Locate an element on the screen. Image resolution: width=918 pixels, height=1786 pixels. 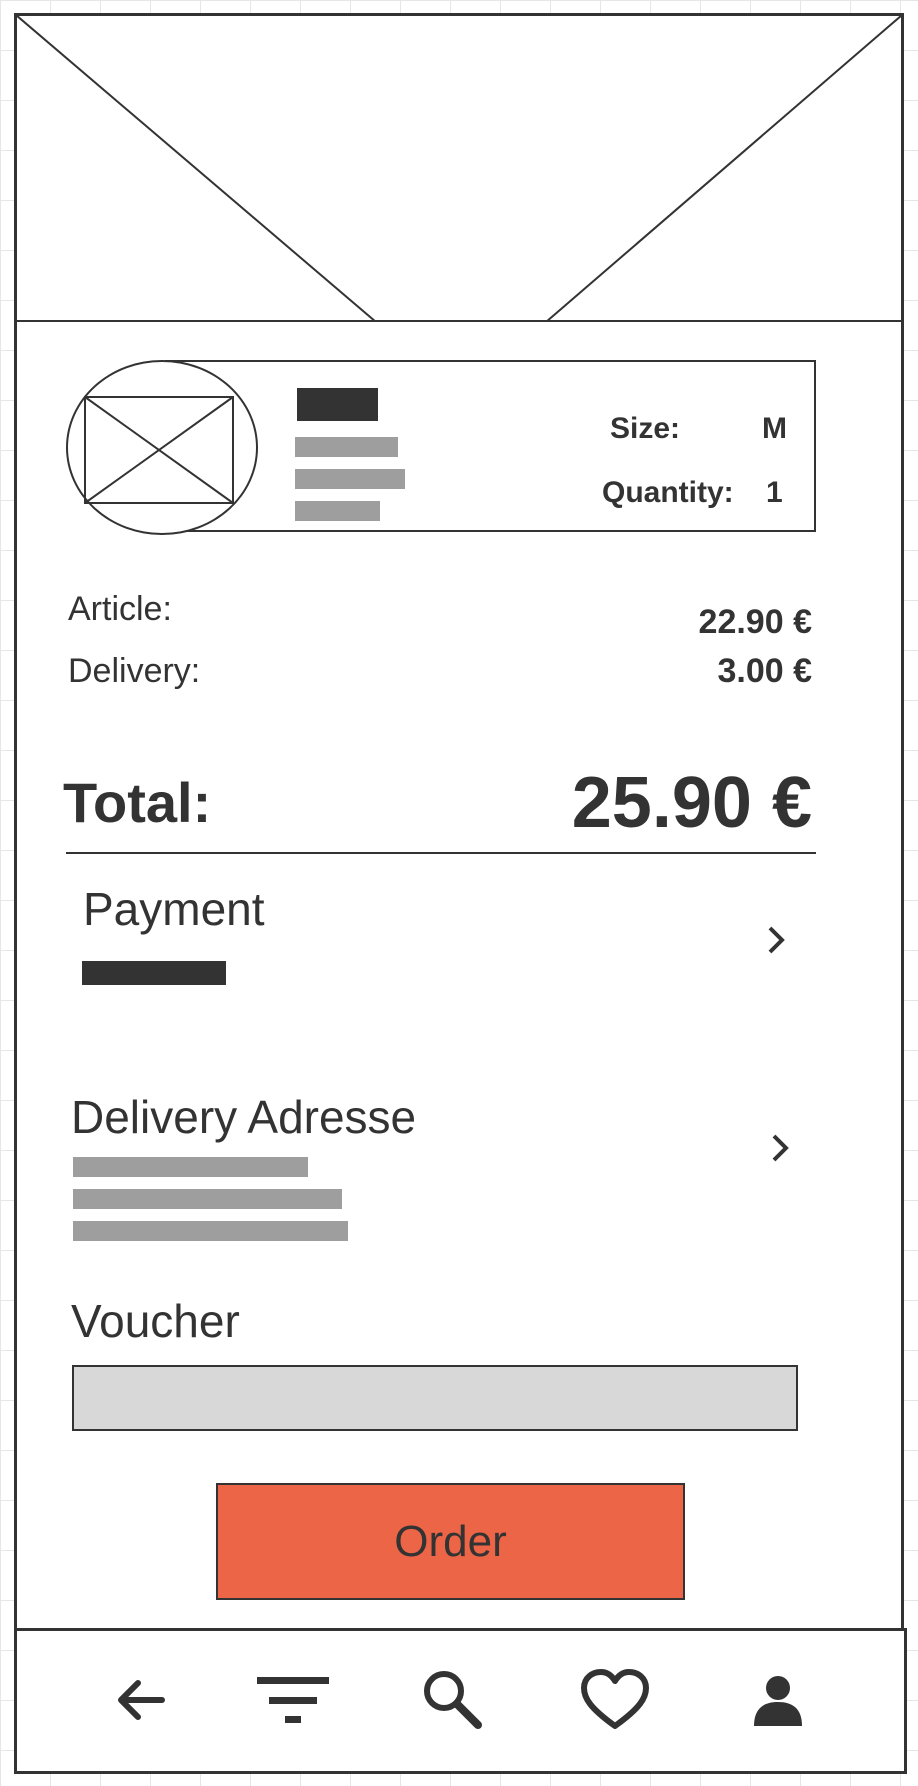
heart-icon is located at coordinates (615, 1700).